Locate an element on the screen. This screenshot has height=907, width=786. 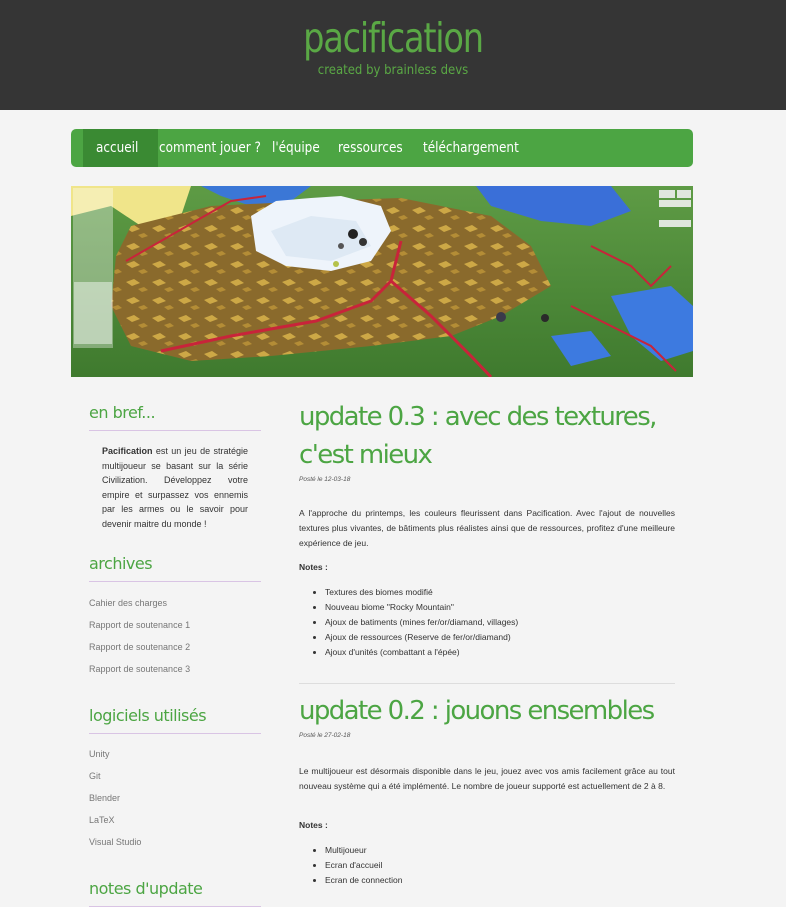
sidebar-archives-heading: archives is located at coordinates (175, 568).